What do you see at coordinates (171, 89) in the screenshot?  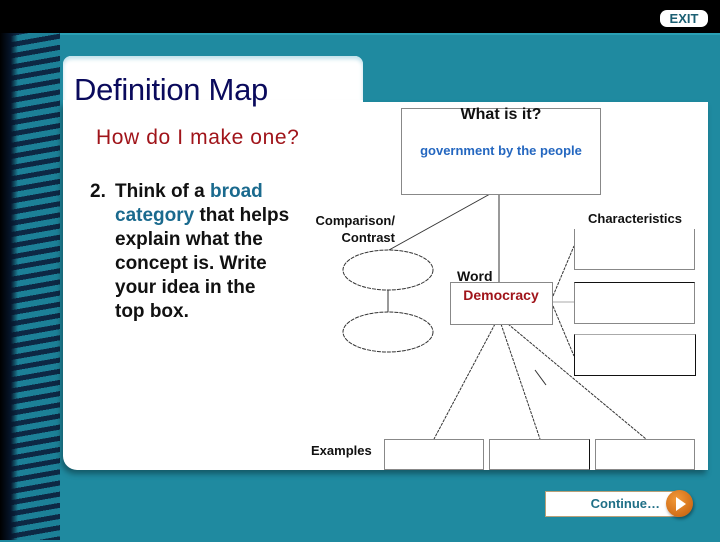 I see `page-title: Definition Map` at bounding box center [171, 89].